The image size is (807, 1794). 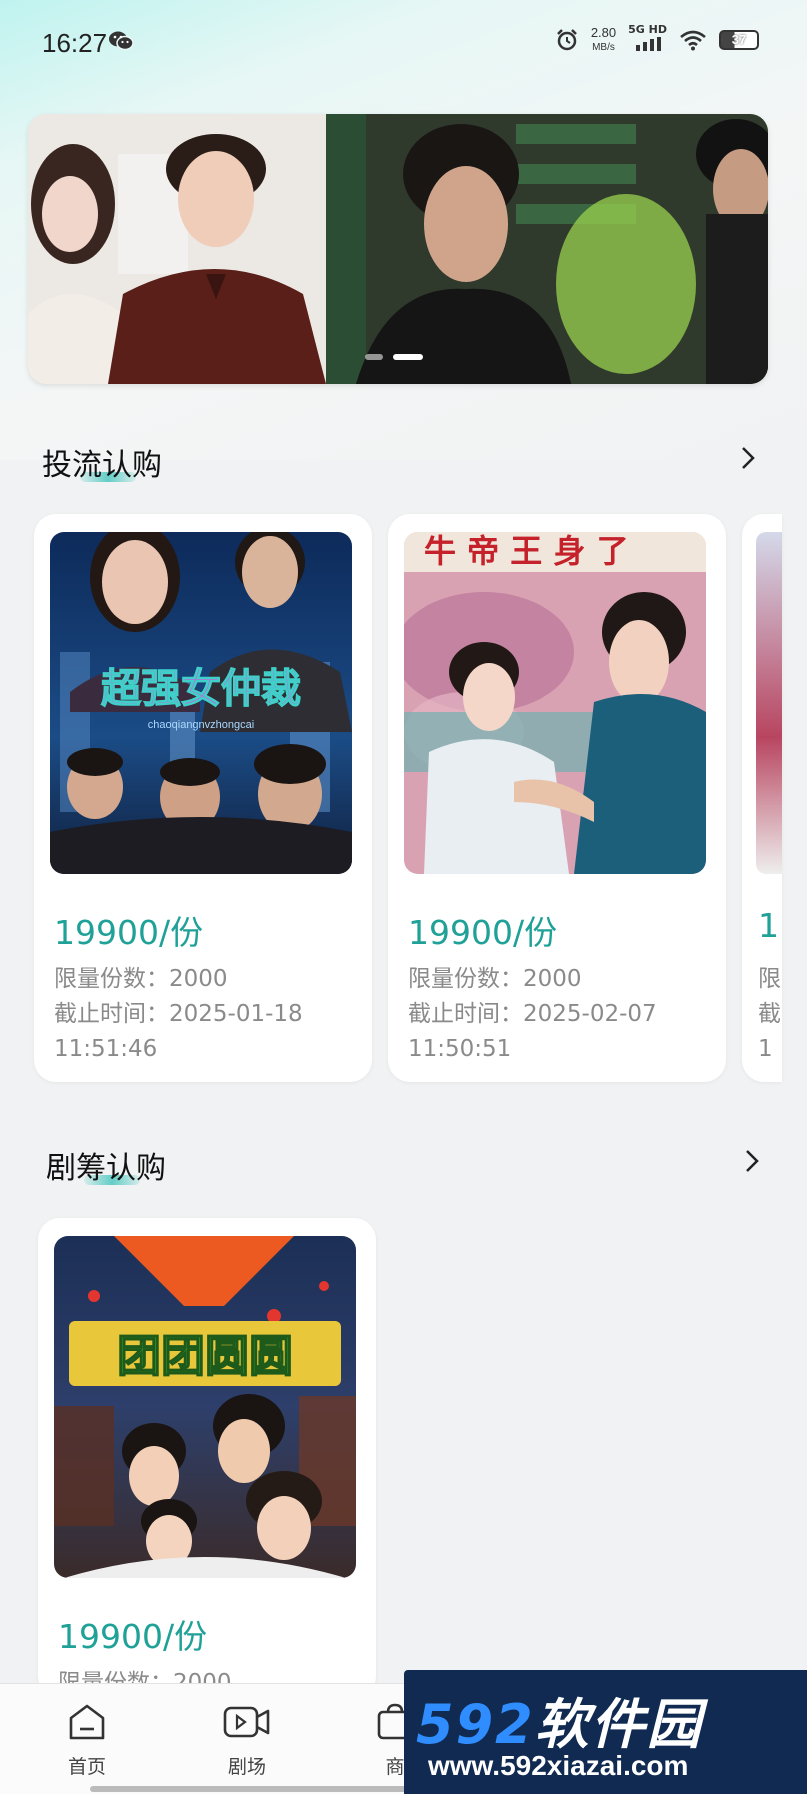 What do you see at coordinates (75, 43) in the screenshot?
I see `status-time: 16:27` at bounding box center [75, 43].